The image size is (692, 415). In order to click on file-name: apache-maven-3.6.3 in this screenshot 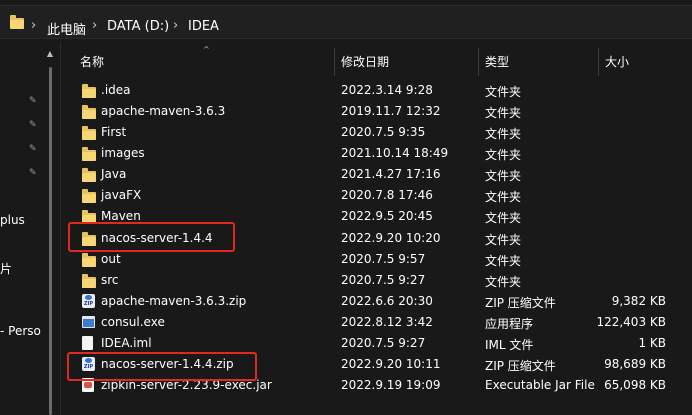, I will do `click(163, 111)`.